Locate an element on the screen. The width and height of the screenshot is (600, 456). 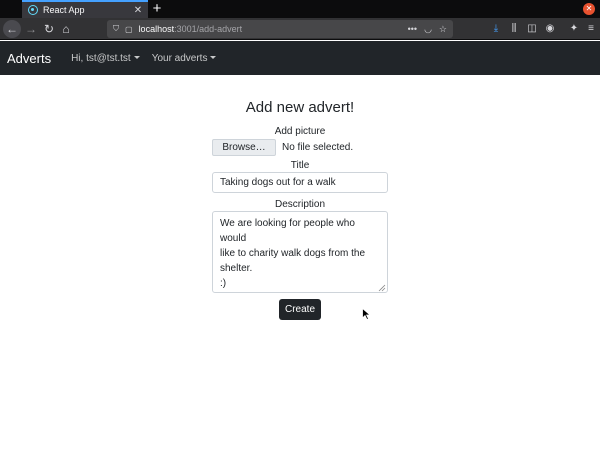
user-menu-label: Hi, tst@tst.tst is located at coordinates (101, 58).